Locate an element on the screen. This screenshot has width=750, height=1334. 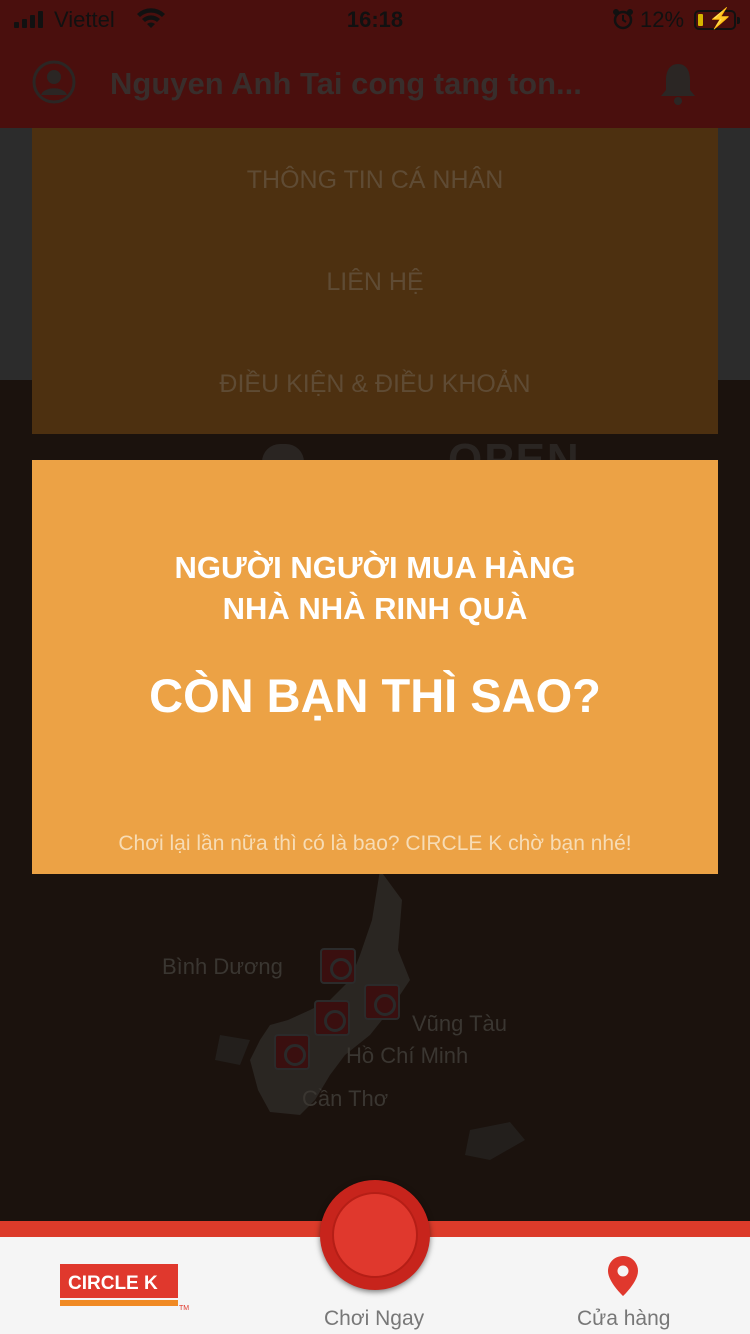
map-label-ho-chi-minh: Hồ Chí Minh is located at coordinates (407, 1055).